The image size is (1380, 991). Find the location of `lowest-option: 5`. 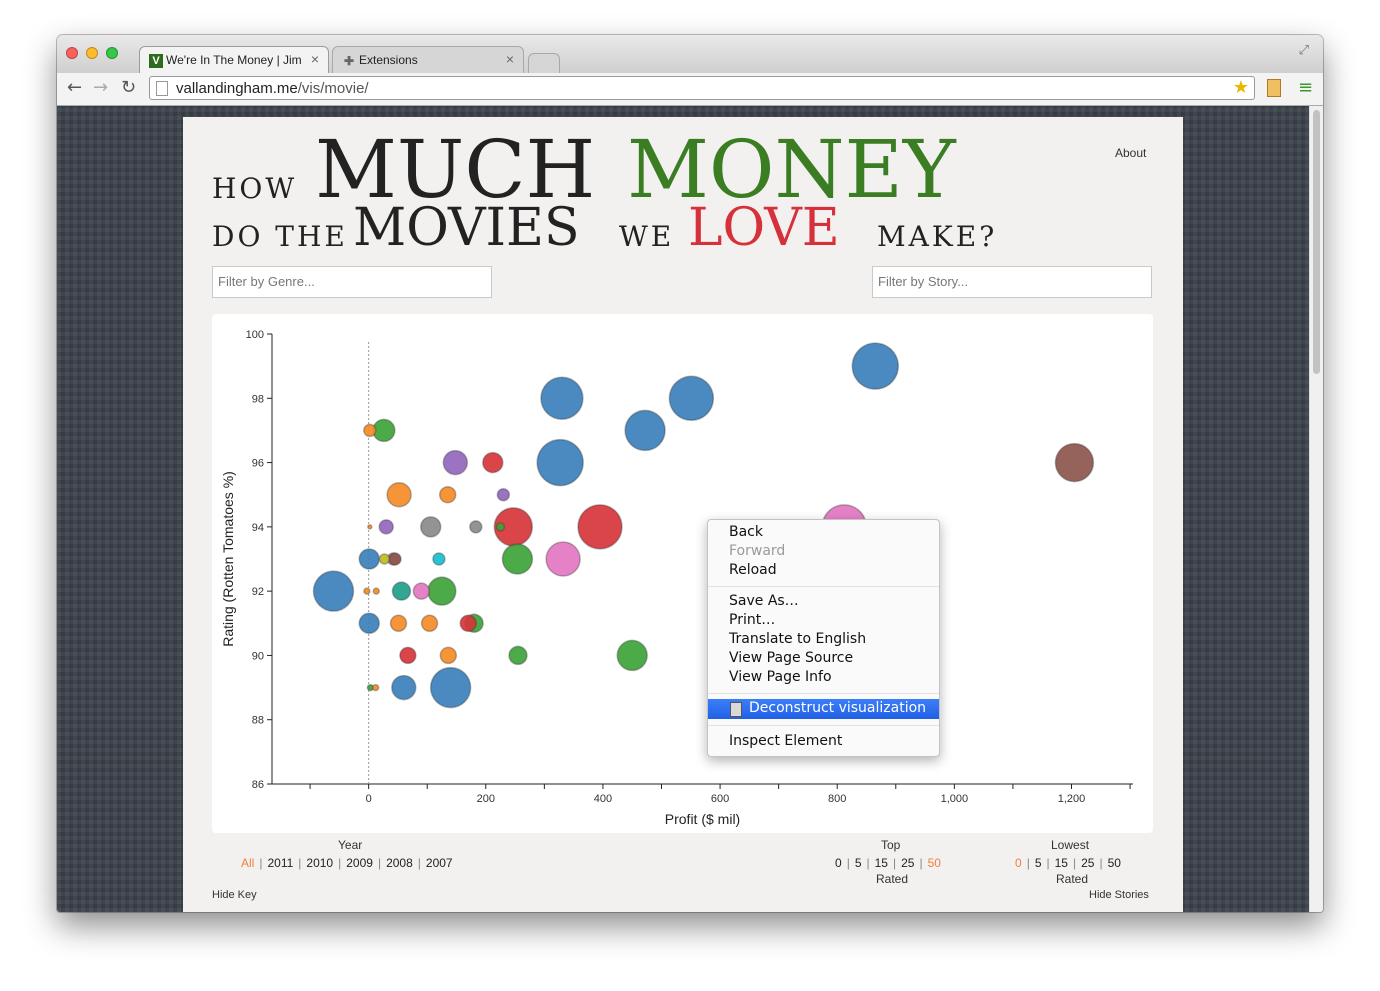

lowest-option: 5 is located at coordinates (1038, 863).